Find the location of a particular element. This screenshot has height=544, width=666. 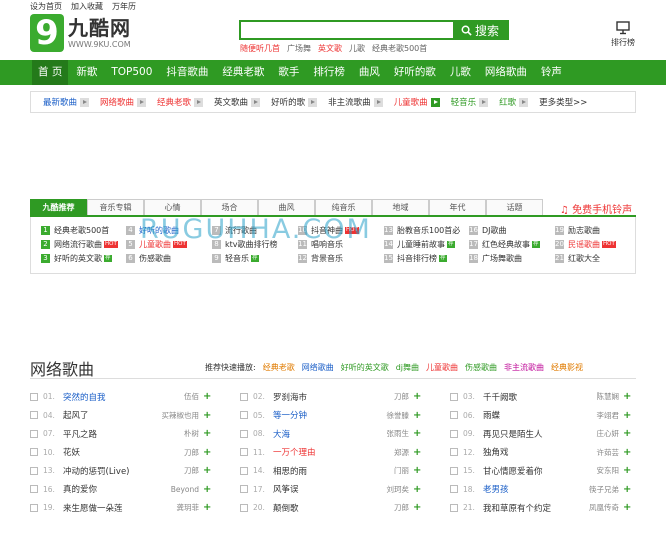

tab-1: 九酷推荐 is located at coordinates (58, 207).